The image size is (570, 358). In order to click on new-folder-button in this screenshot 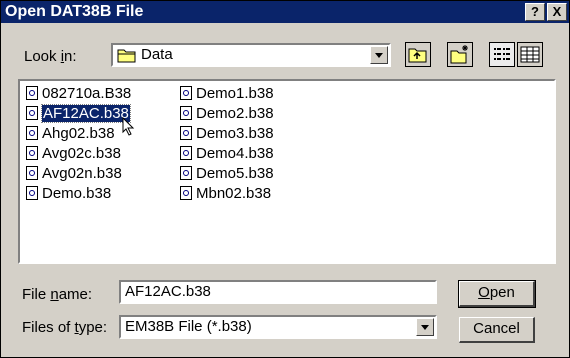, I will do `click(460, 54)`.